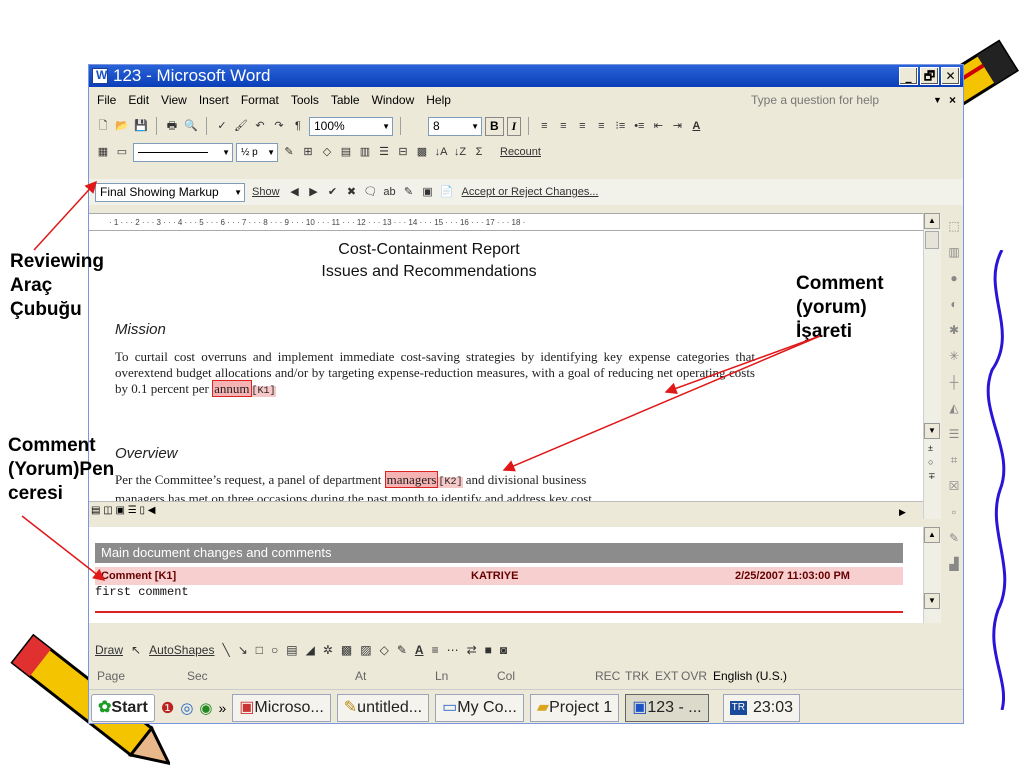 This screenshot has height=768, width=1024. I want to click on browse-object-icons: ± ○ ∓, so click(932, 462).